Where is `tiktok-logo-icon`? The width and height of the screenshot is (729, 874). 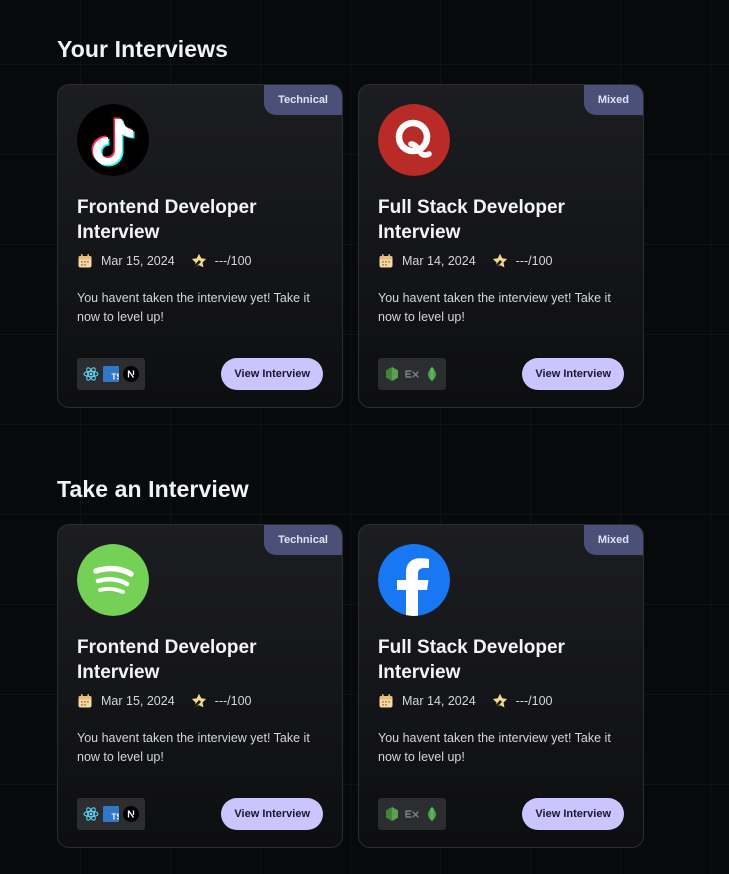
tiktok-logo-icon is located at coordinates (113, 140).